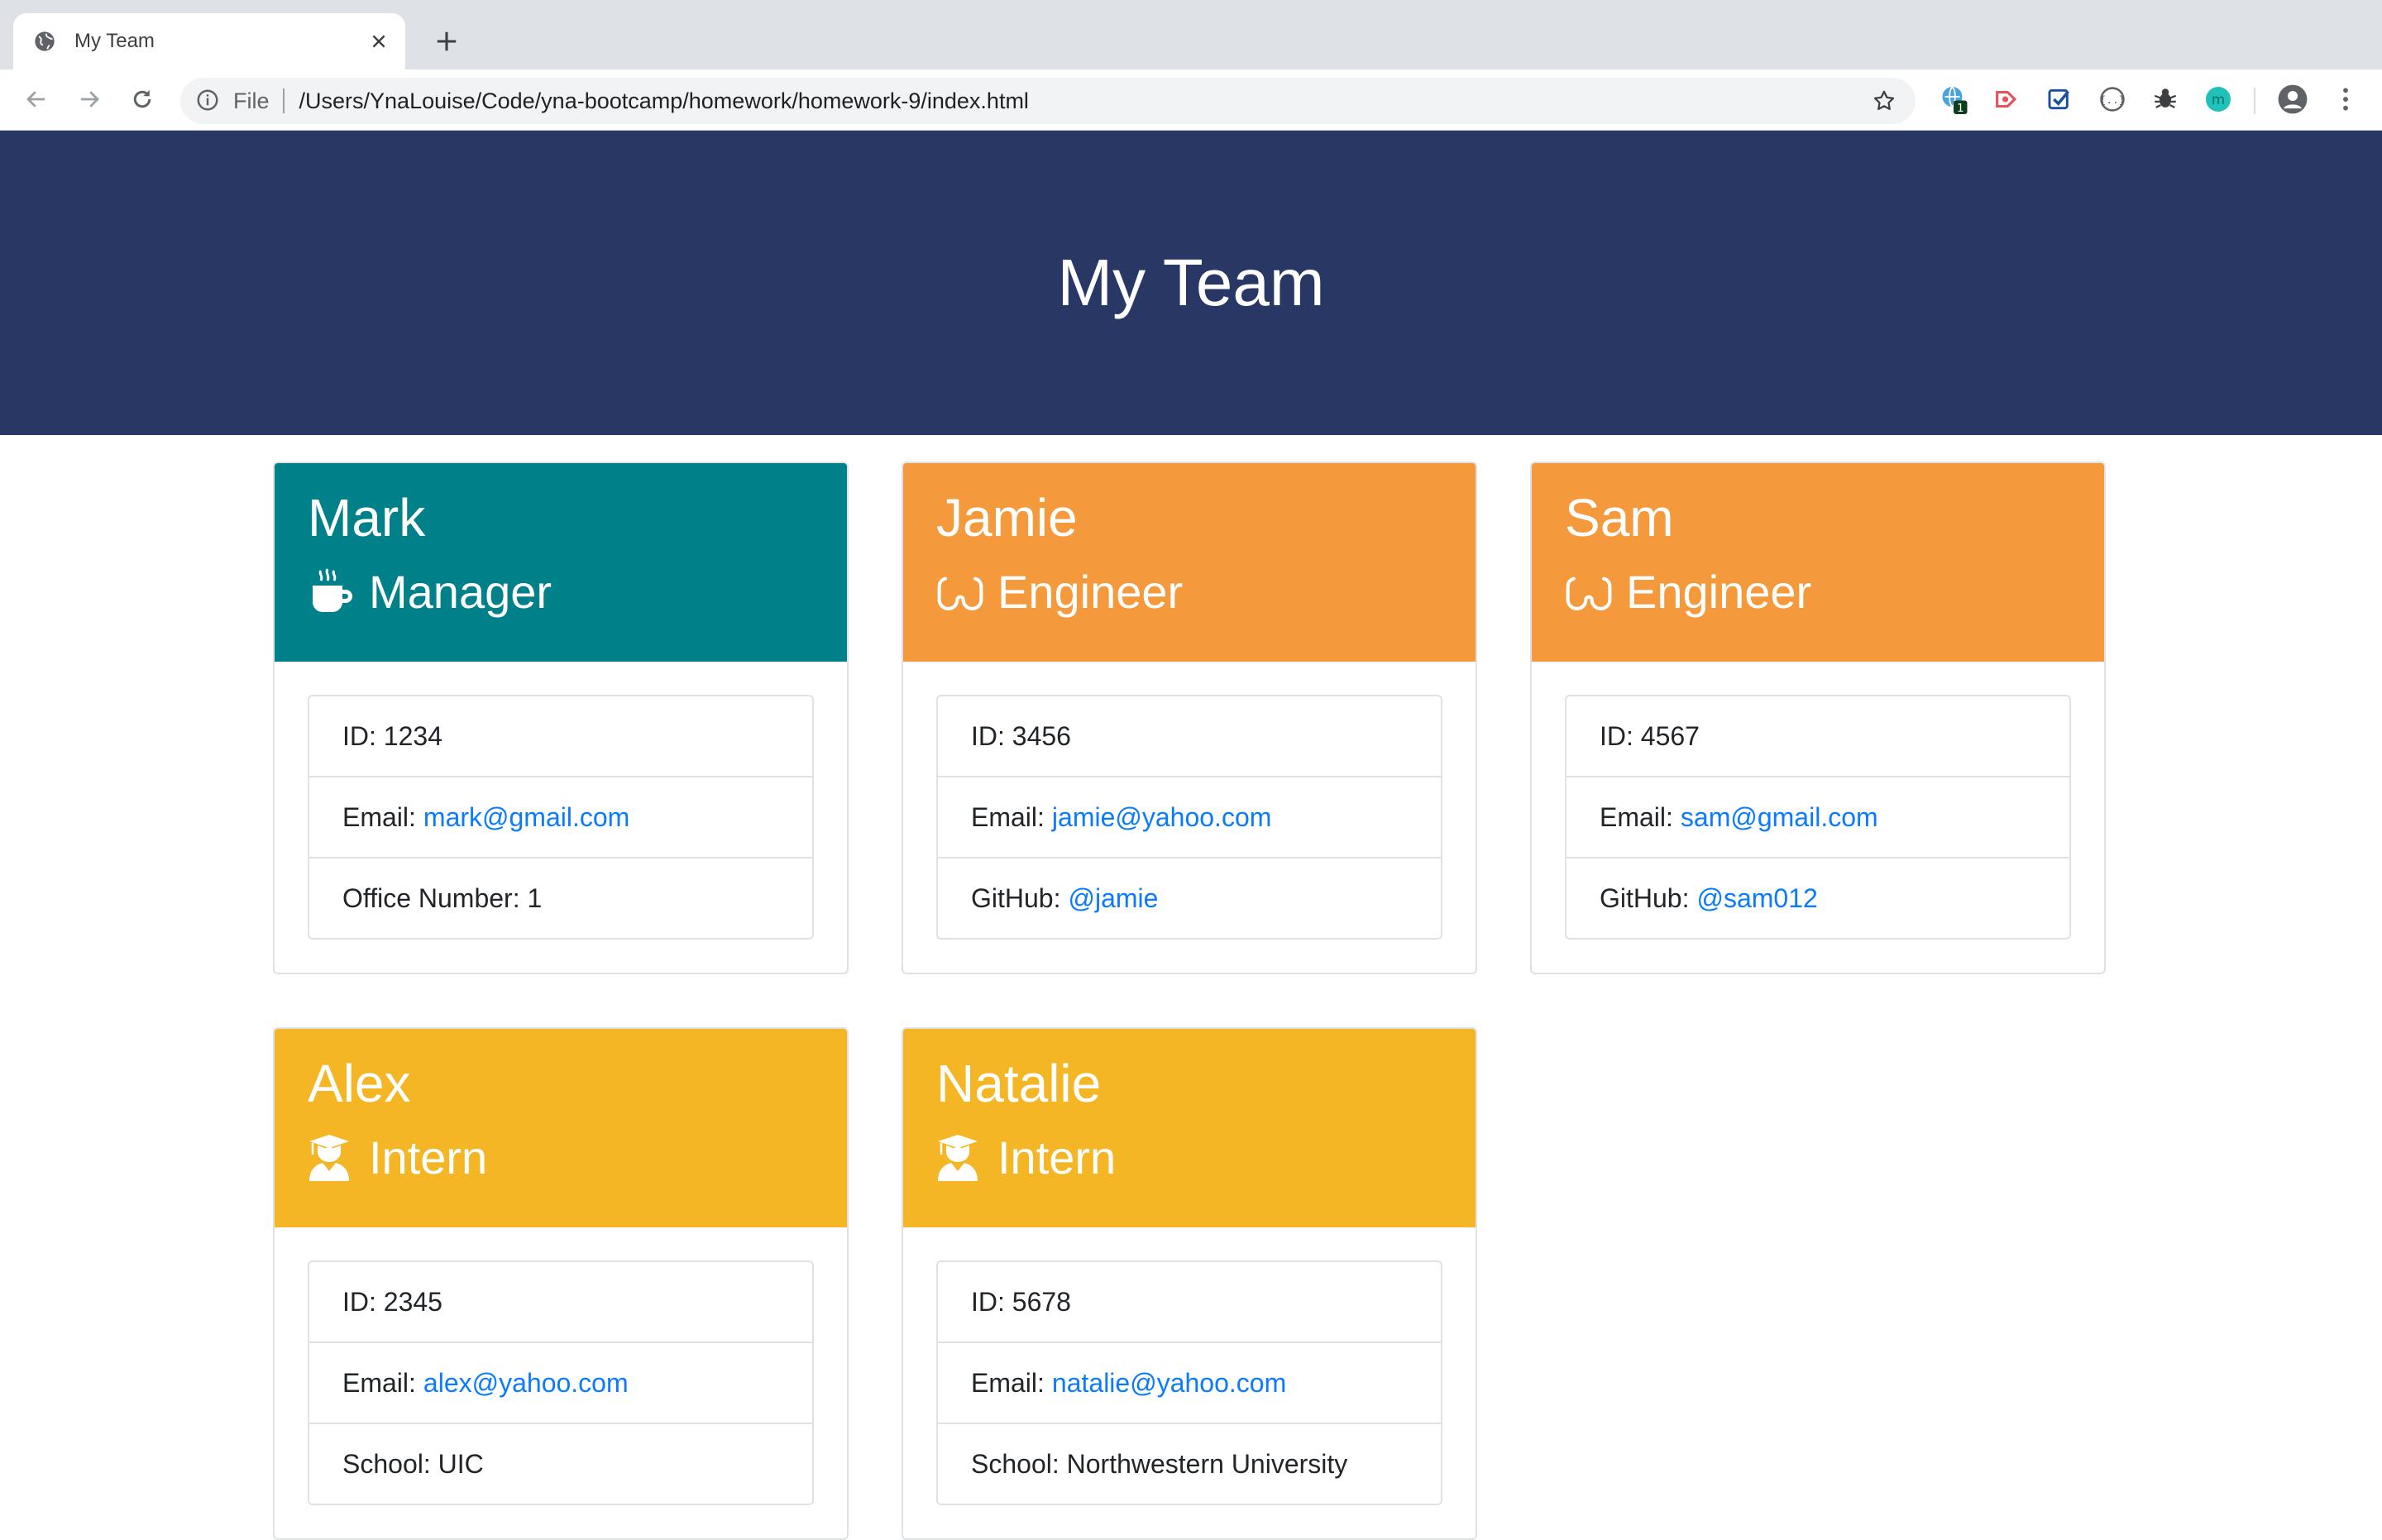  I want to click on office-label: Office Number:, so click(431, 897).